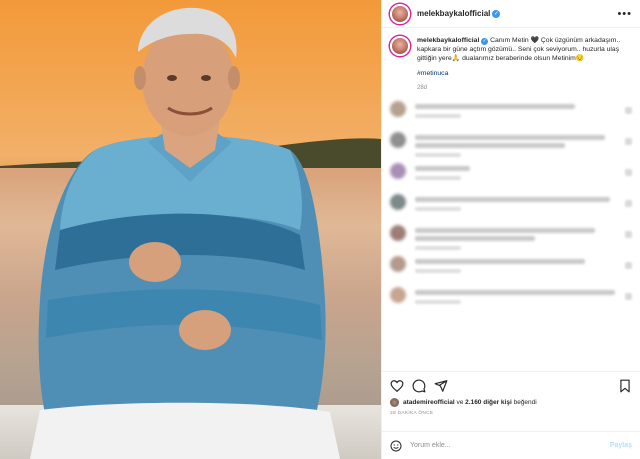 The width and height of the screenshot is (640, 459). What do you see at coordinates (400, 46) in the screenshot?
I see `caption-avatar` at bounding box center [400, 46].